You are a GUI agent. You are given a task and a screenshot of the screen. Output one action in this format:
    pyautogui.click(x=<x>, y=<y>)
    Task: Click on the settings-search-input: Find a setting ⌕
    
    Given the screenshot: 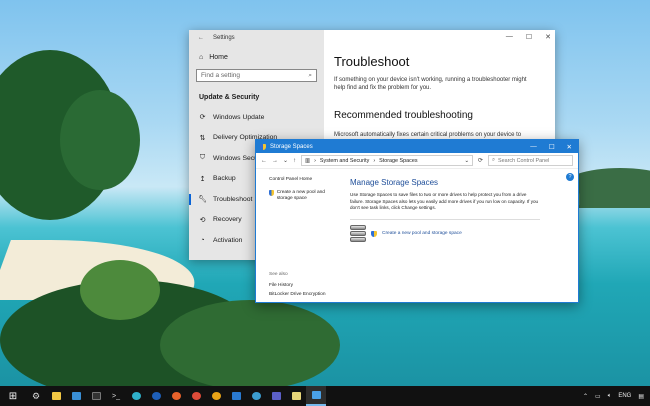 What is the action you would take?
    pyautogui.click(x=256, y=75)
    